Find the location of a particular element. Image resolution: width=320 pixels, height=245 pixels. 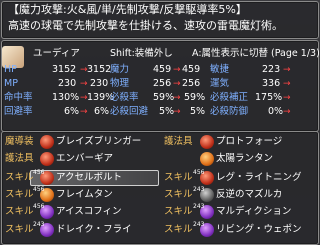

equip-item-name: マルディクション is located at coordinates (253, 211).